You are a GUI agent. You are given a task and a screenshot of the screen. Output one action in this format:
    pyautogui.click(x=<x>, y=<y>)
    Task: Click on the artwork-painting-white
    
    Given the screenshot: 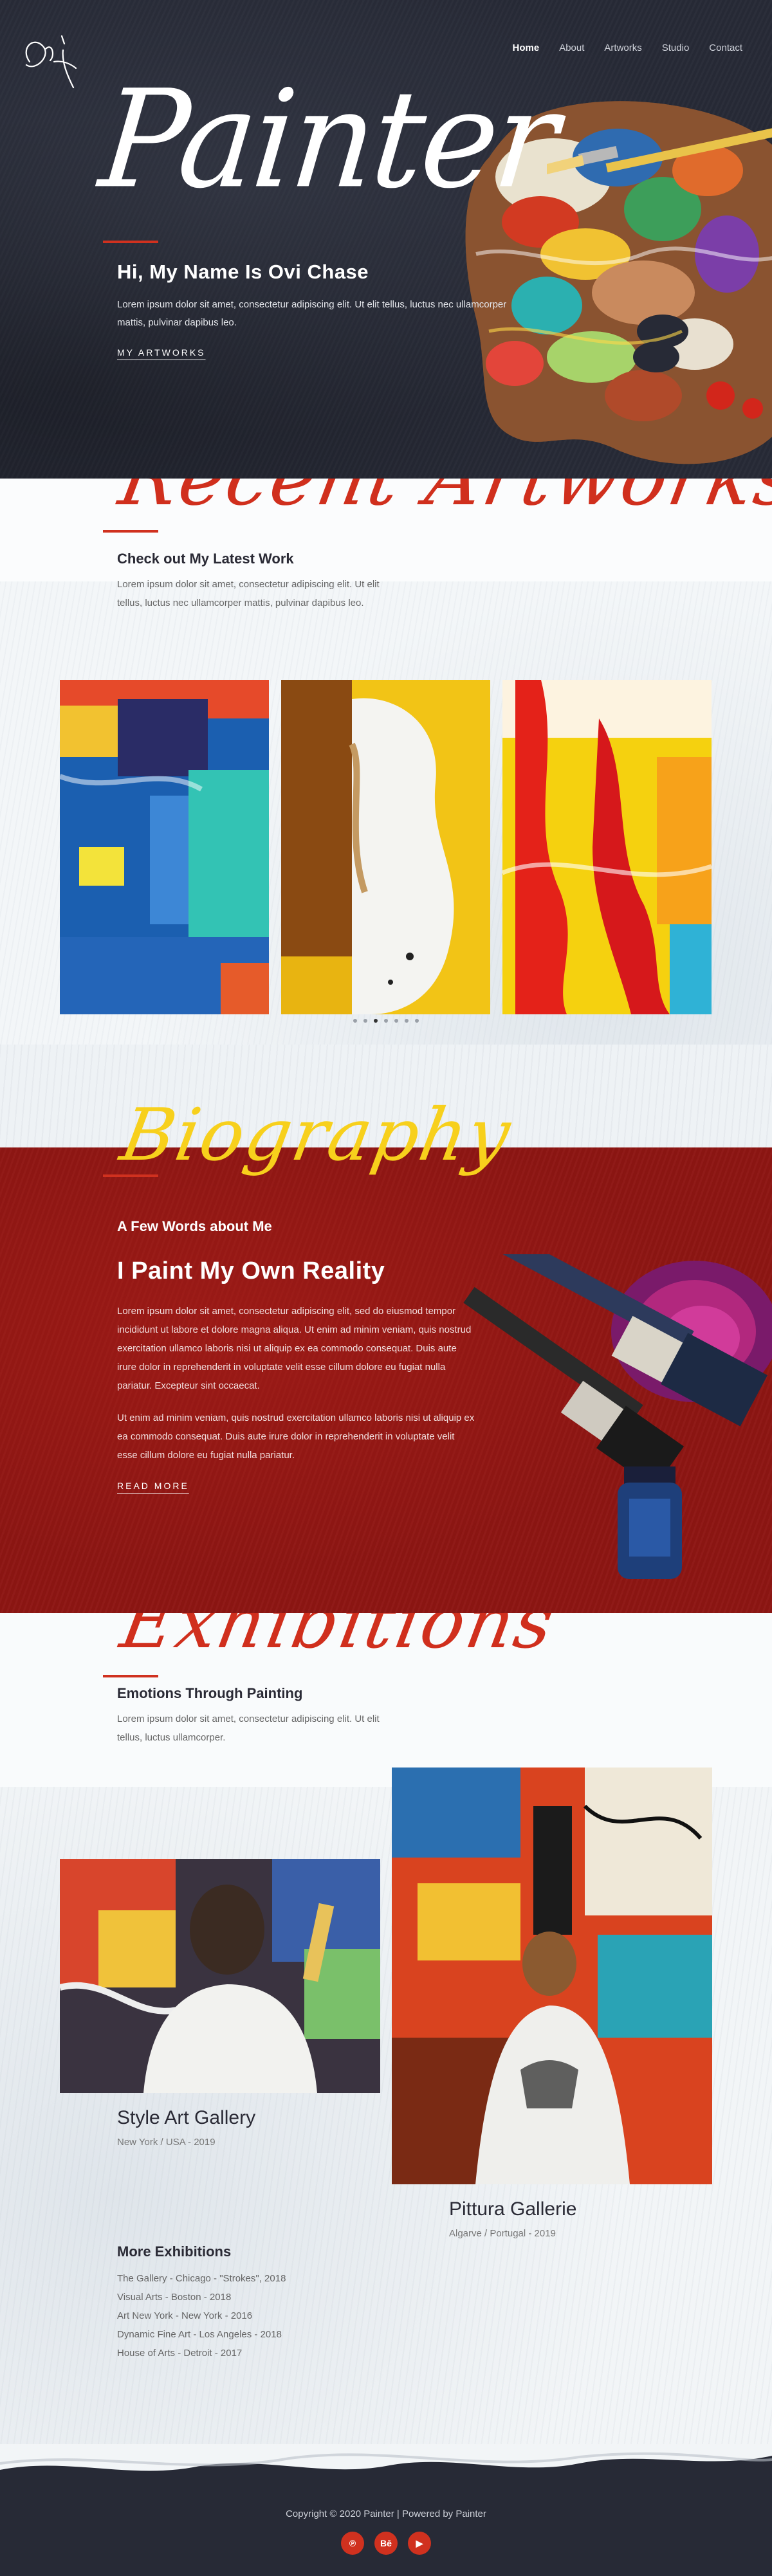 What is the action you would take?
    pyautogui.click(x=385, y=847)
    